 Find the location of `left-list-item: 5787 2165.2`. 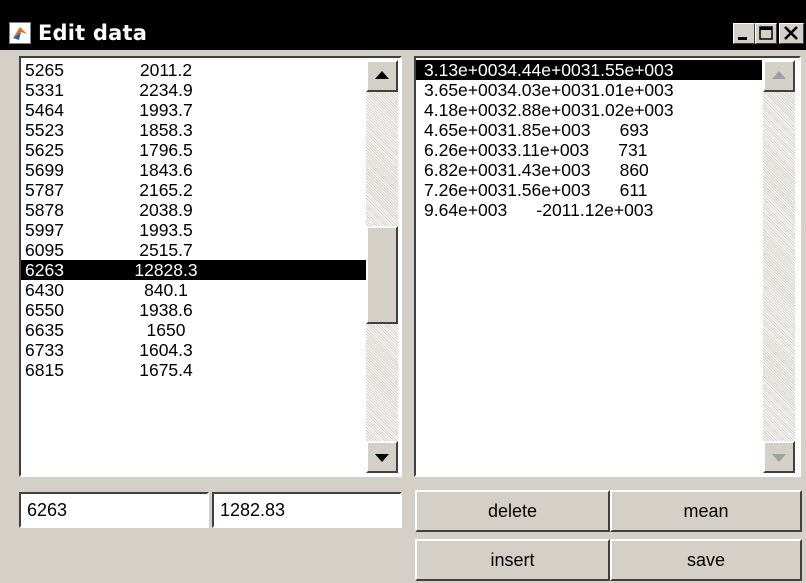

left-list-item: 5787 2165.2 is located at coordinates (193, 190).